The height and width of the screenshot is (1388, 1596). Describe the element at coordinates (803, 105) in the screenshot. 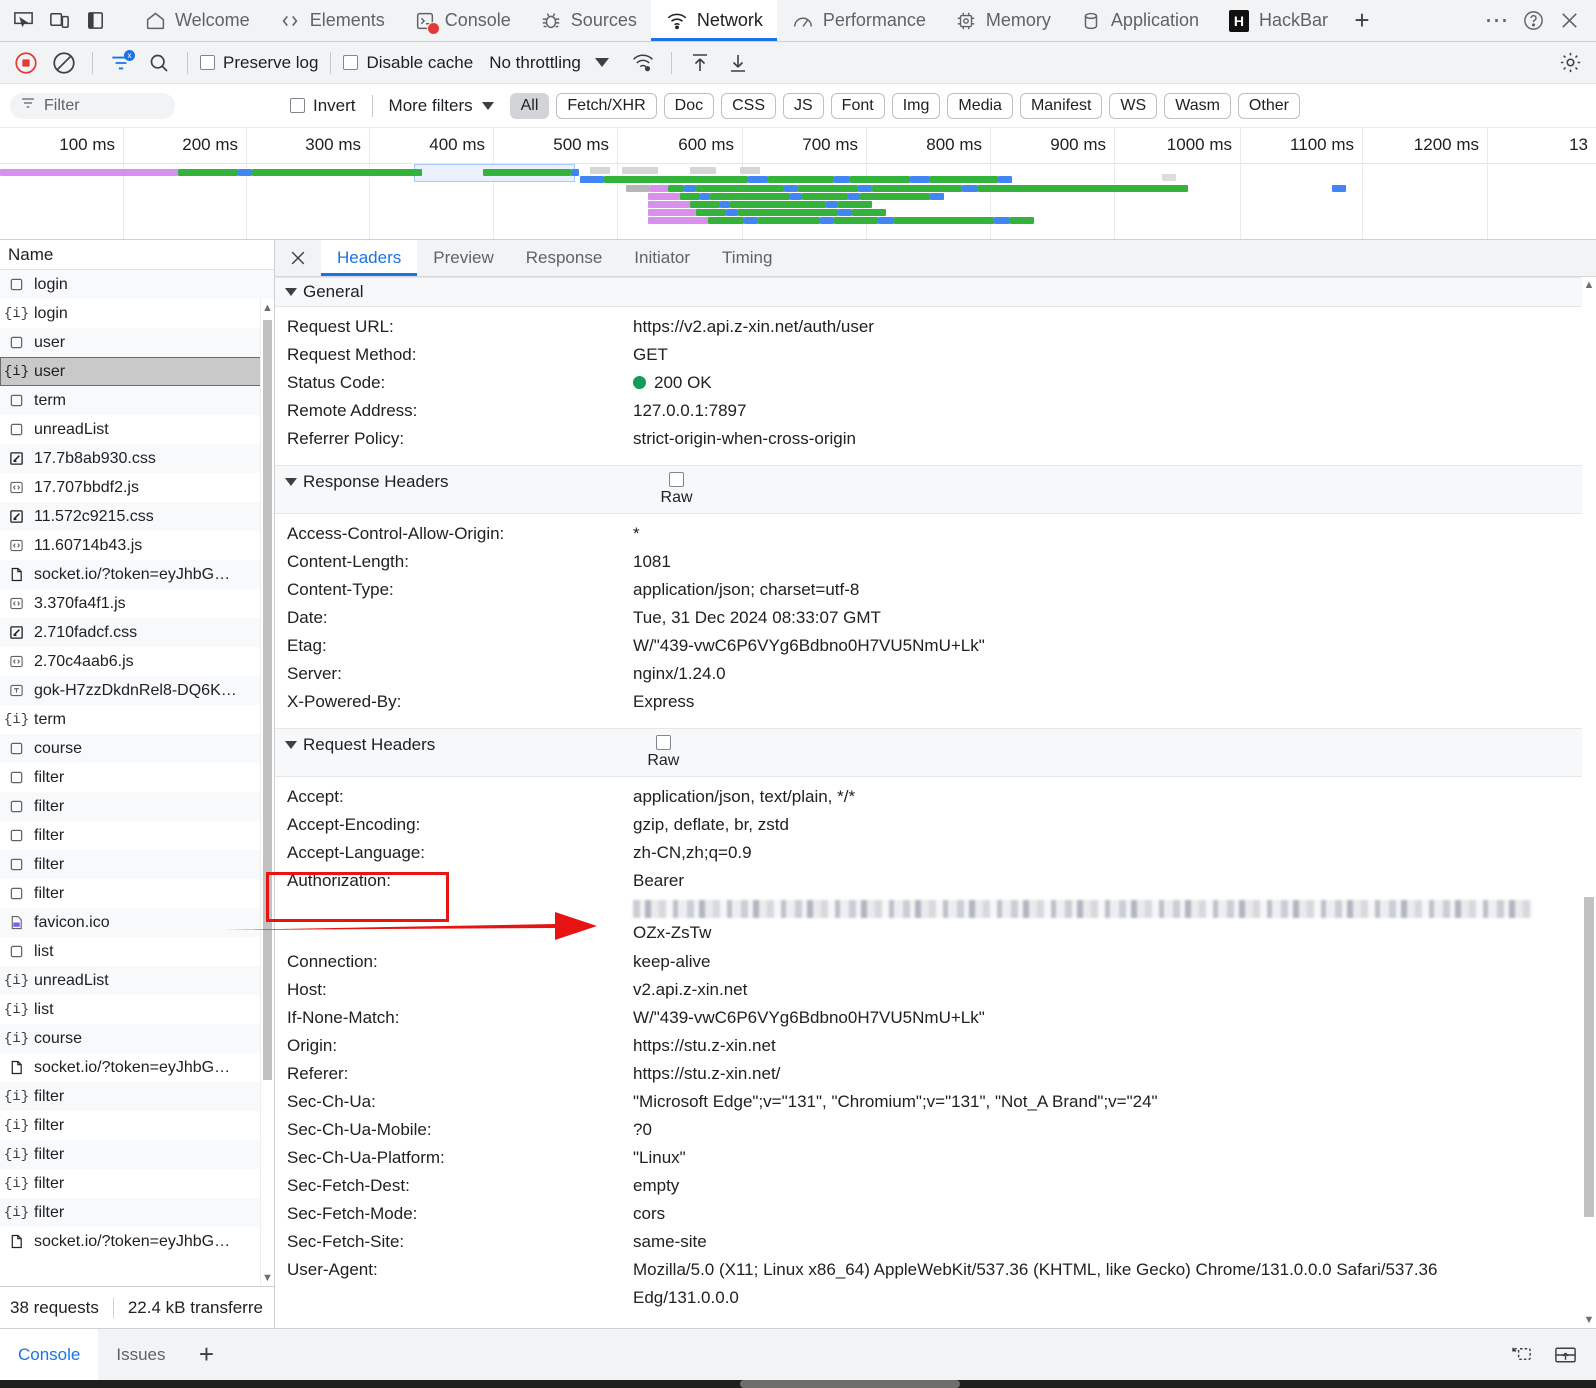

I see `filter-chip-js: JS` at that location.